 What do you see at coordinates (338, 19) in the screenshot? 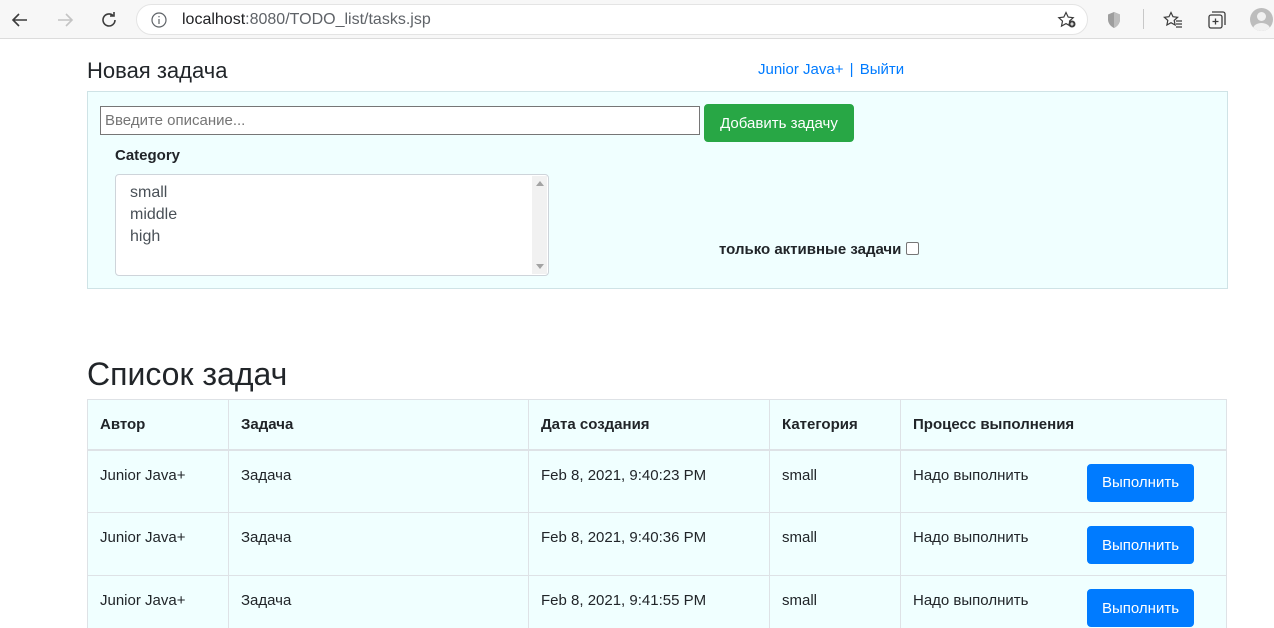
I see `url-path: :8080/TODO_list/tasks.jsp` at bounding box center [338, 19].